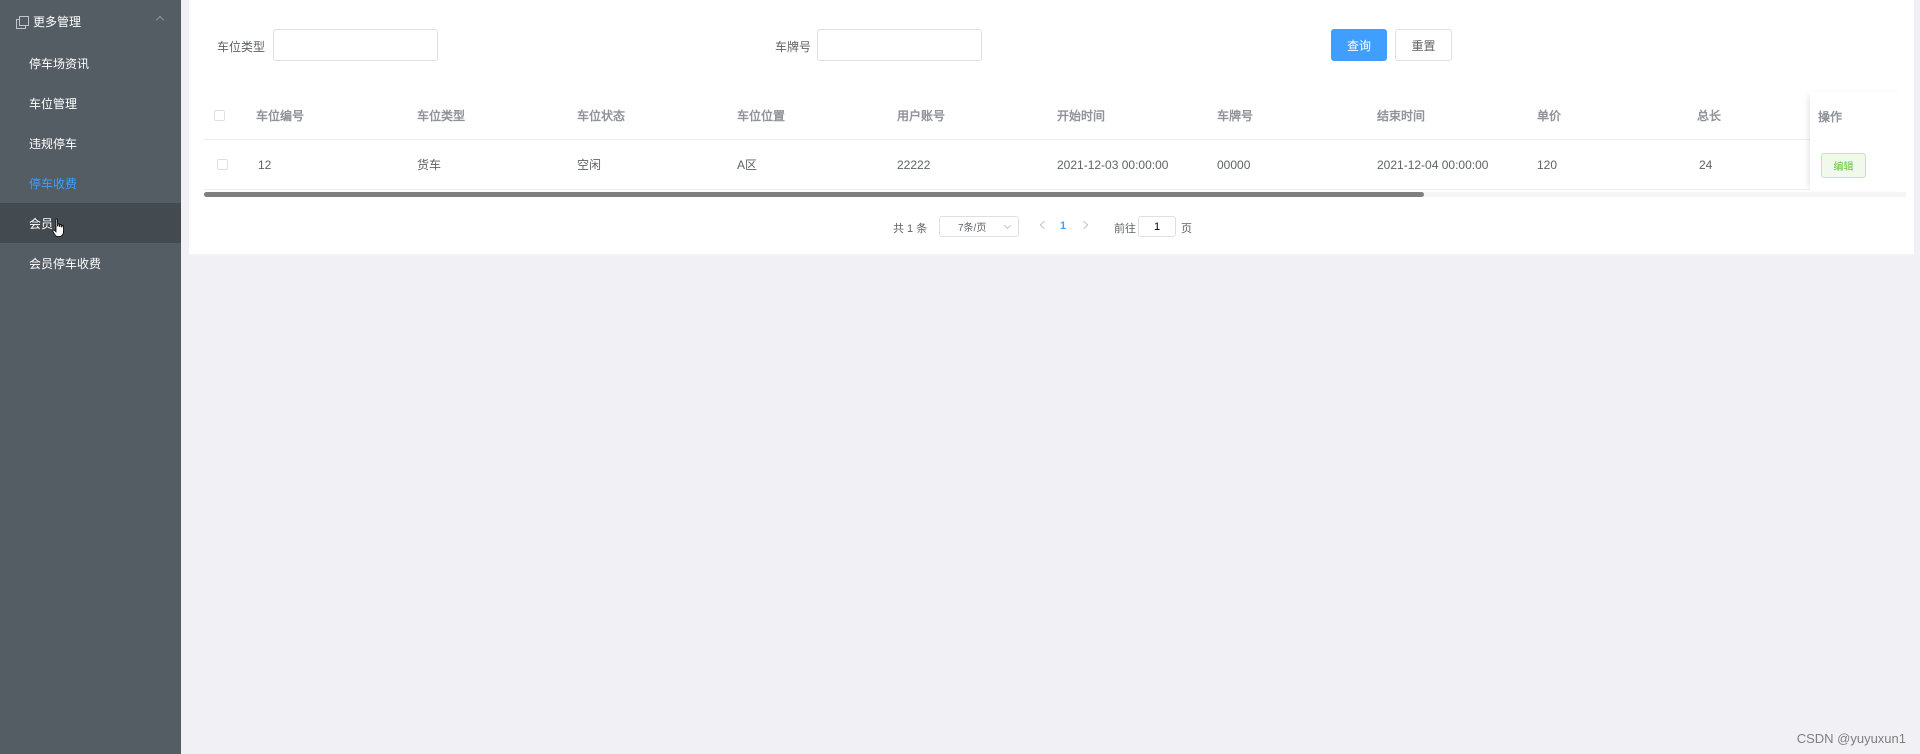  Describe the element at coordinates (899, 45) in the screenshot. I see `plate-input` at that location.